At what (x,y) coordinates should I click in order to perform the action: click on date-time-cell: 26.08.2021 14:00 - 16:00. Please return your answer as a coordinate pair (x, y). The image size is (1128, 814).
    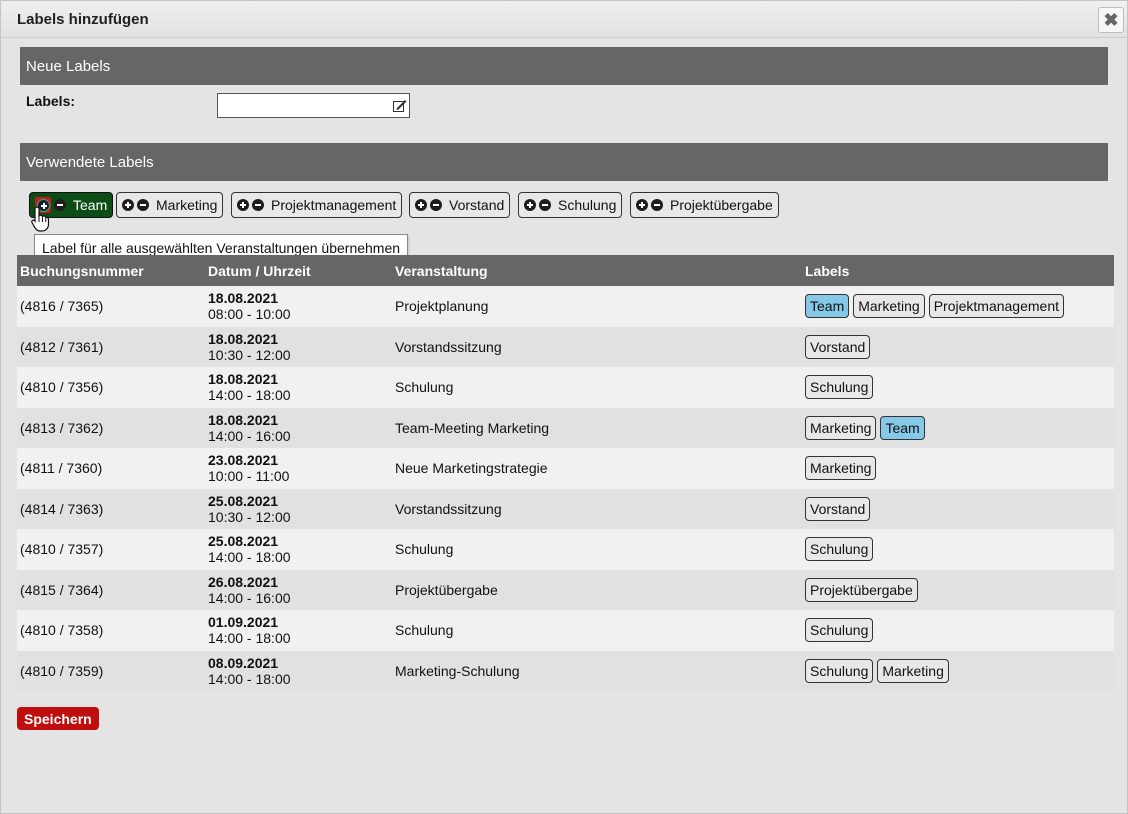
    Looking at the image, I should click on (298, 589).